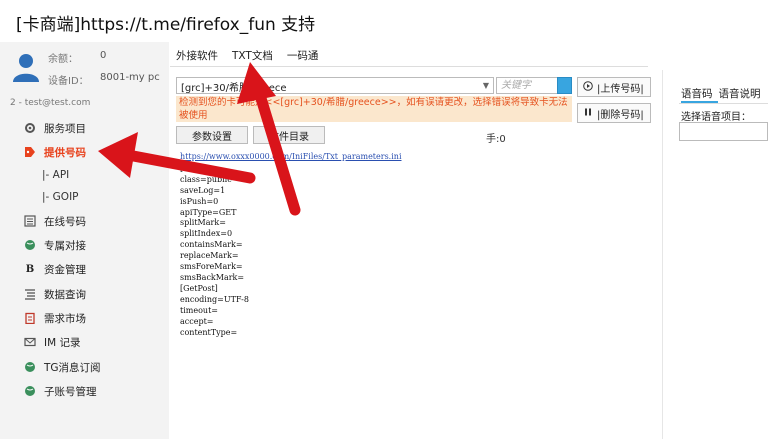 The width and height of the screenshot is (768, 439). I want to click on ini-line: accept=, so click(197, 321).